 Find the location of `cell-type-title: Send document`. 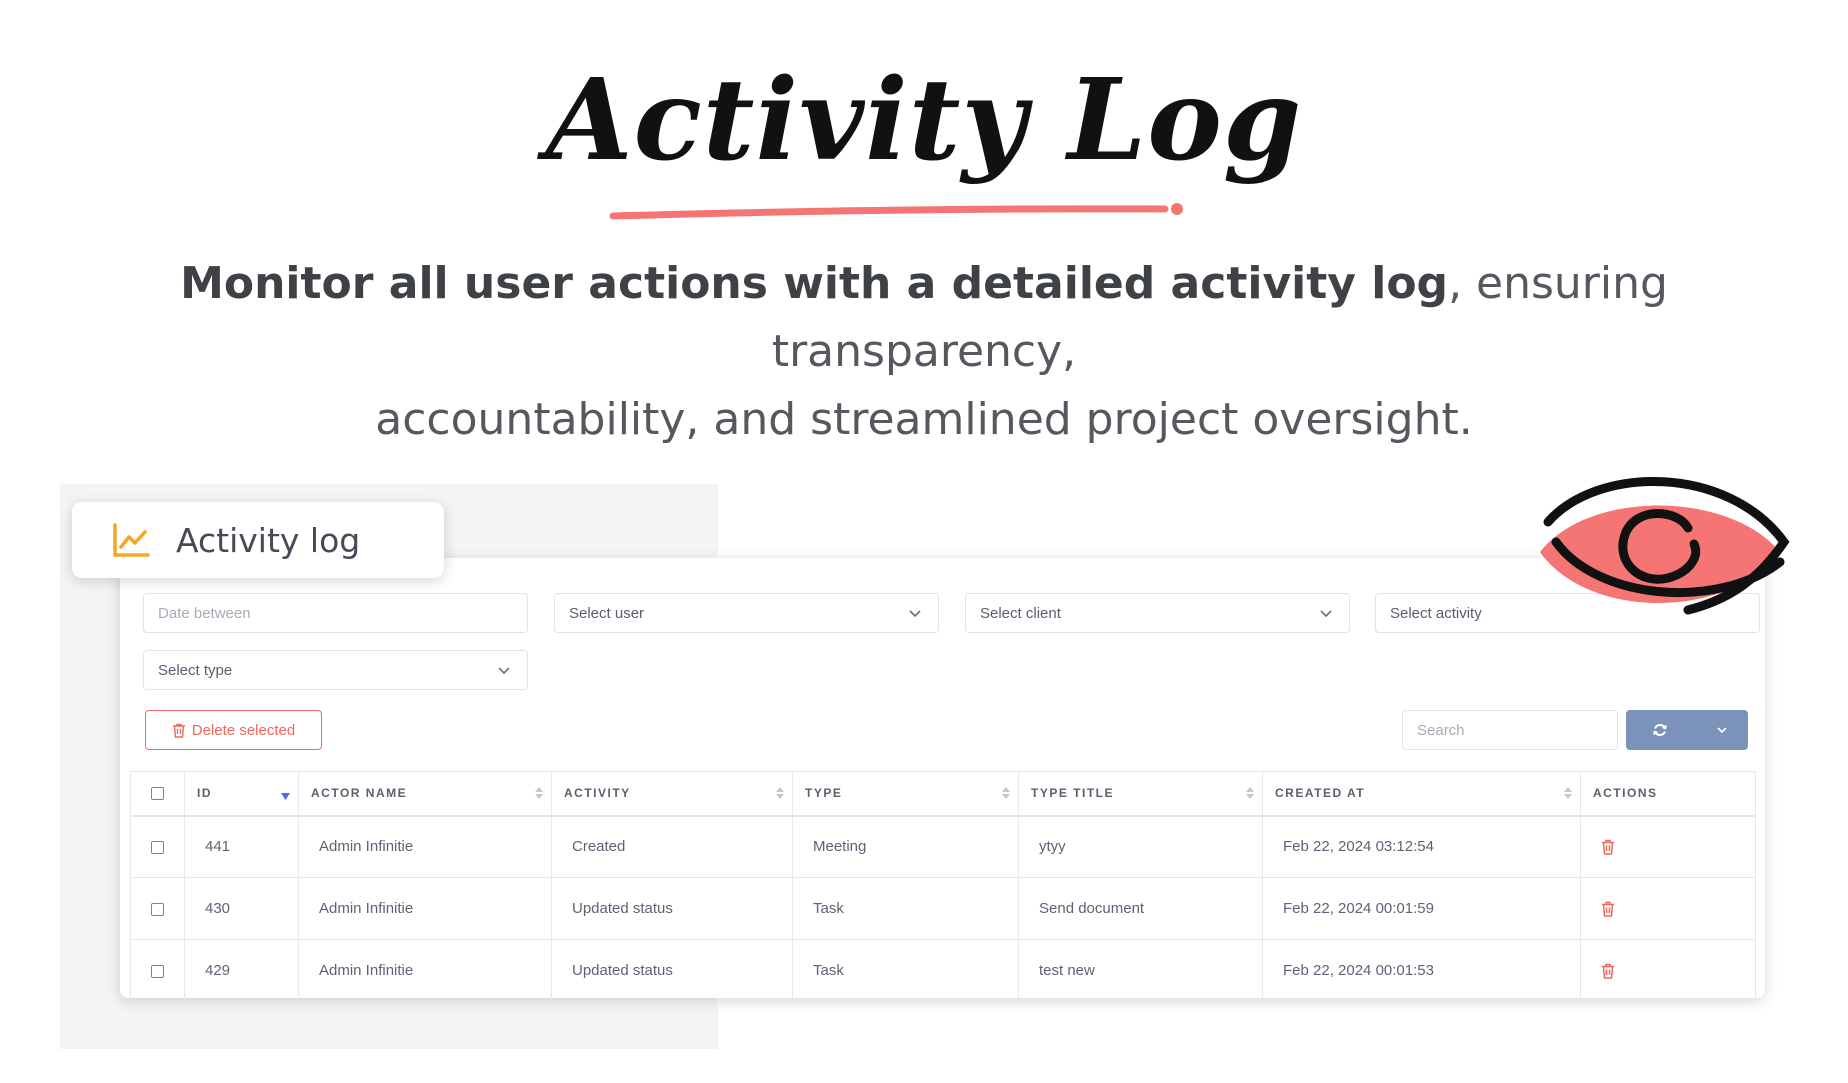

cell-type-title: Send document is located at coordinates (1140, 908).